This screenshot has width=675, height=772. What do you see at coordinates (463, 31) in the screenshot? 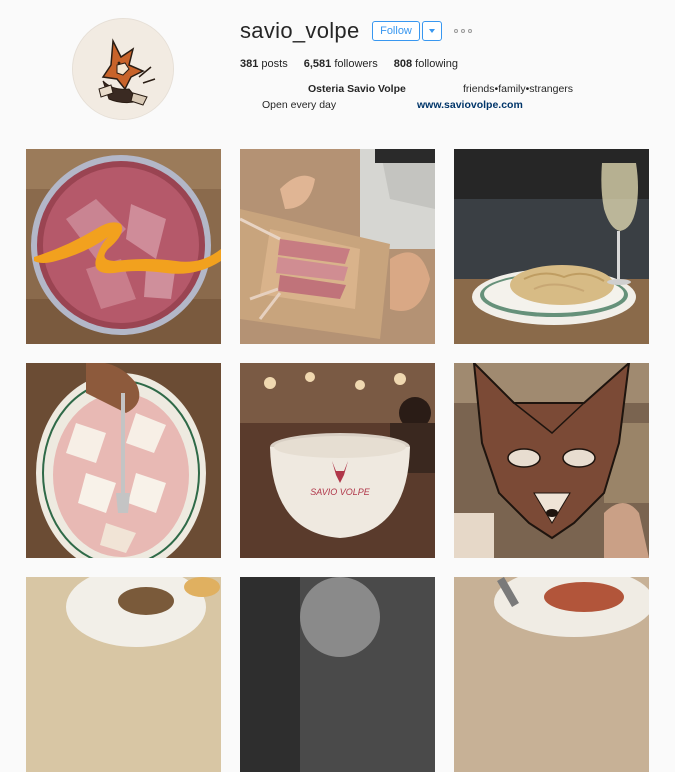
I see `more-options-icon` at bounding box center [463, 31].